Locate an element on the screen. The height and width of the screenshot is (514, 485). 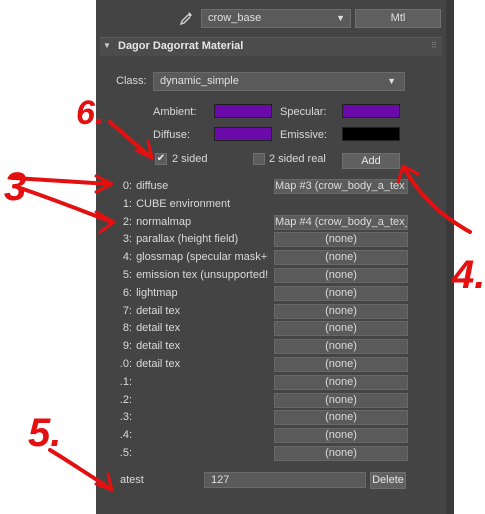
material-type-button: Mtl is located at coordinates (398, 18).